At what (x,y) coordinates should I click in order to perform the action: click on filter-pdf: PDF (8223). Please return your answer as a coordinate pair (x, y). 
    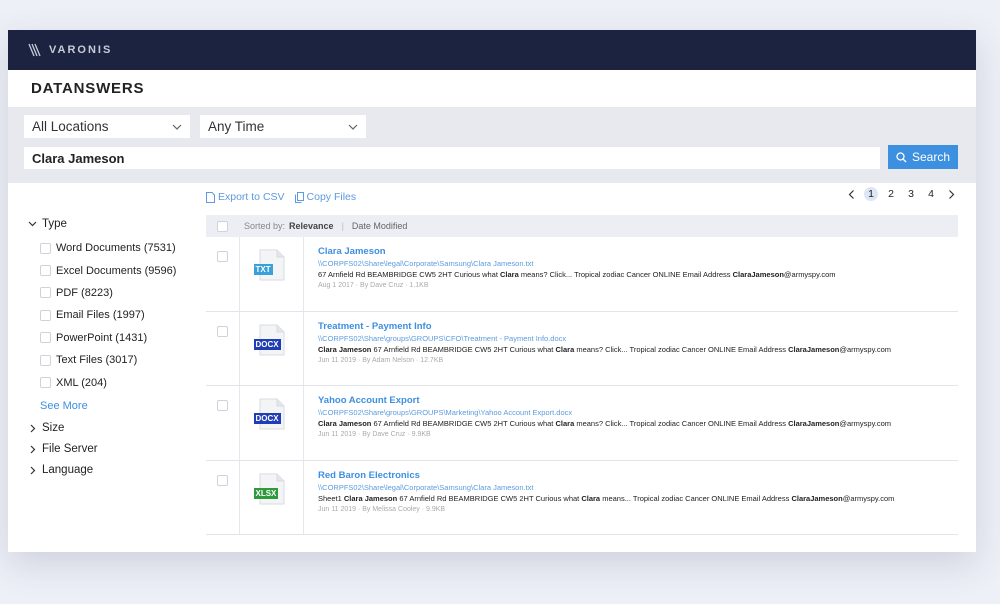
    Looking at the image, I should click on (103, 293).